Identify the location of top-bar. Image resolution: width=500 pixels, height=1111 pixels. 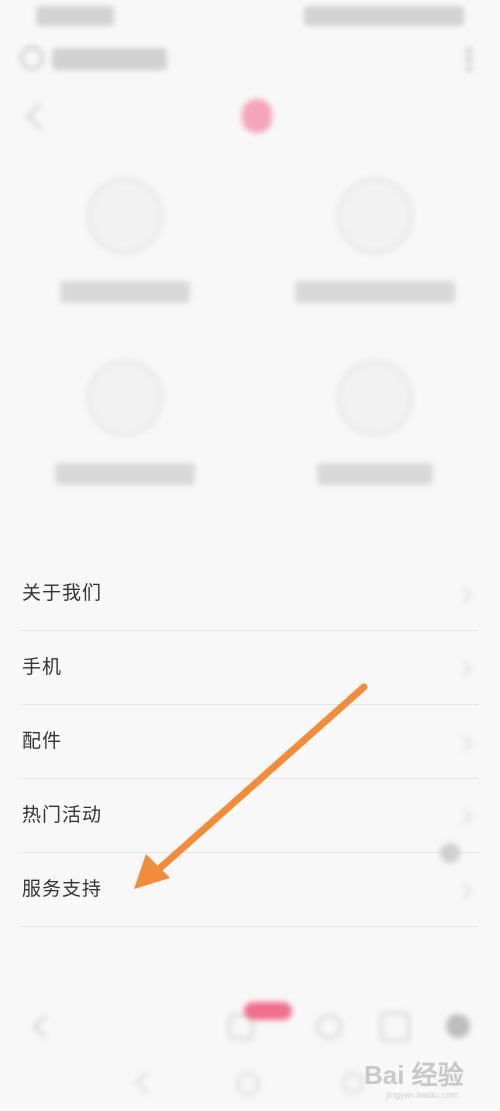
(250, 60).